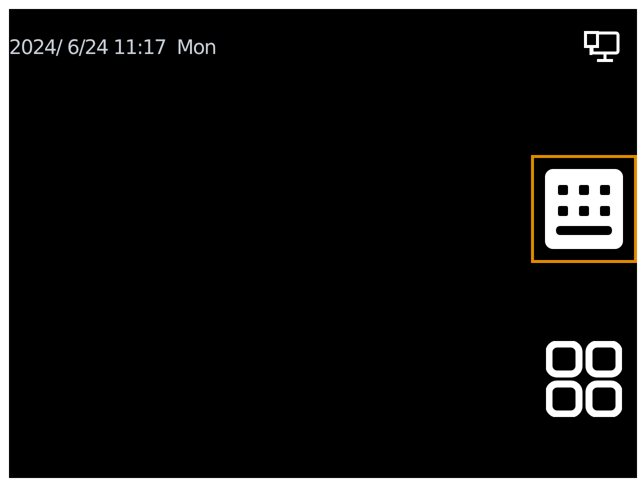 The width and height of the screenshot is (641, 484). What do you see at coordinates (112, 47) in the screenshot?
I see `date-time: 2024/ 6/24 11:17 Mon` at bounding box center [112, 47].